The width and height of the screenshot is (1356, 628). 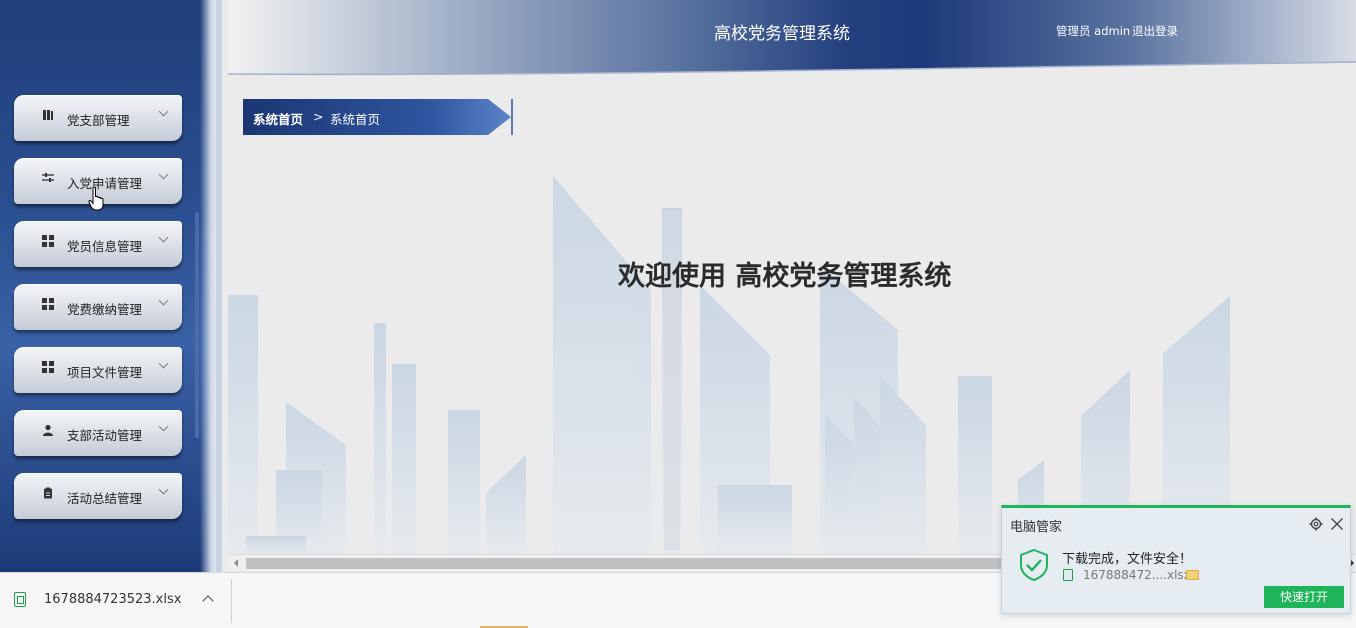 What do you see at coordinates (48, 430) in the screenshot?
I see `user-icon` at bounding box center [48, 430].